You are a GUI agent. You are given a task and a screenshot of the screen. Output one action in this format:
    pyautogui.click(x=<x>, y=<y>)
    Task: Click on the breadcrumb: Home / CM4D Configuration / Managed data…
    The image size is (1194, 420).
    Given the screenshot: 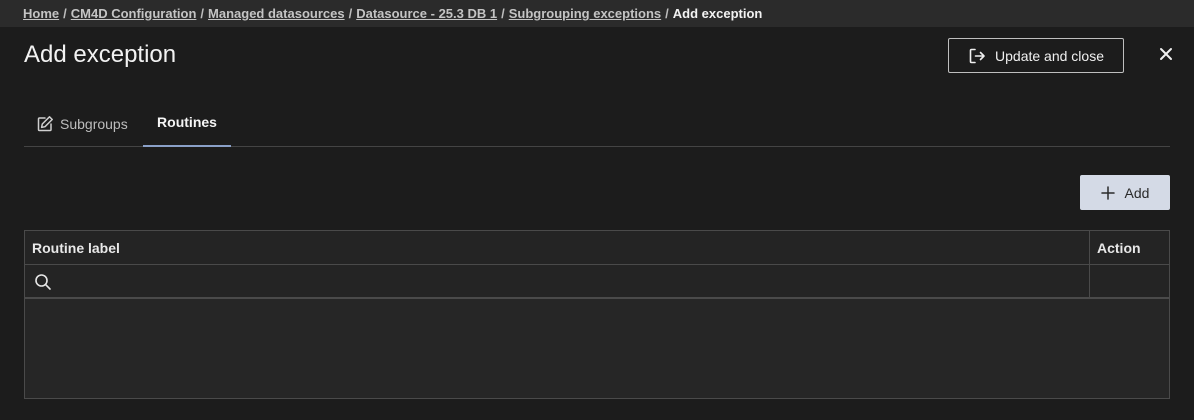 What is the action you would take?
    pyautogui.click(x=597, y=13)
    